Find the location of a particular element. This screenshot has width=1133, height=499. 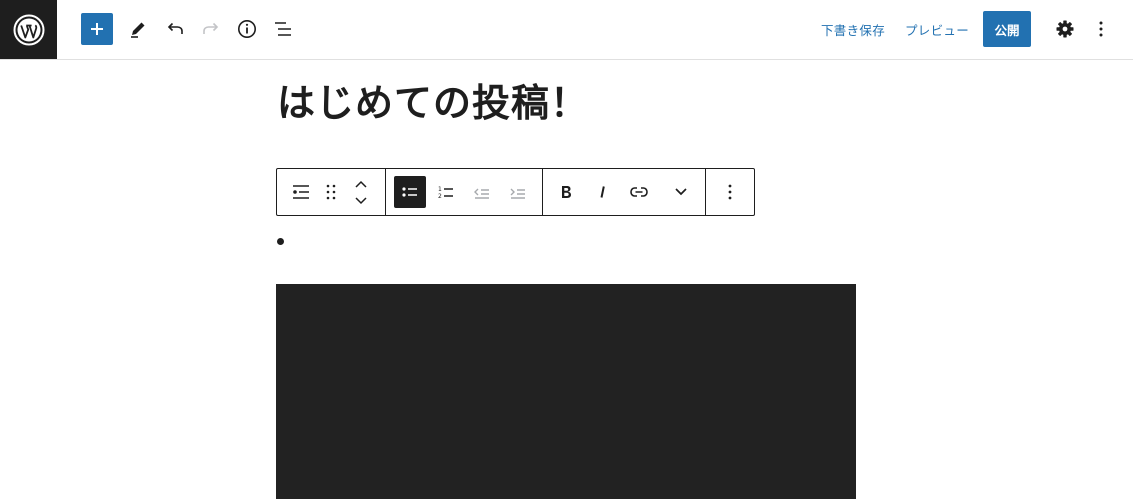

block-options-button is located at coordinates (730, 192).